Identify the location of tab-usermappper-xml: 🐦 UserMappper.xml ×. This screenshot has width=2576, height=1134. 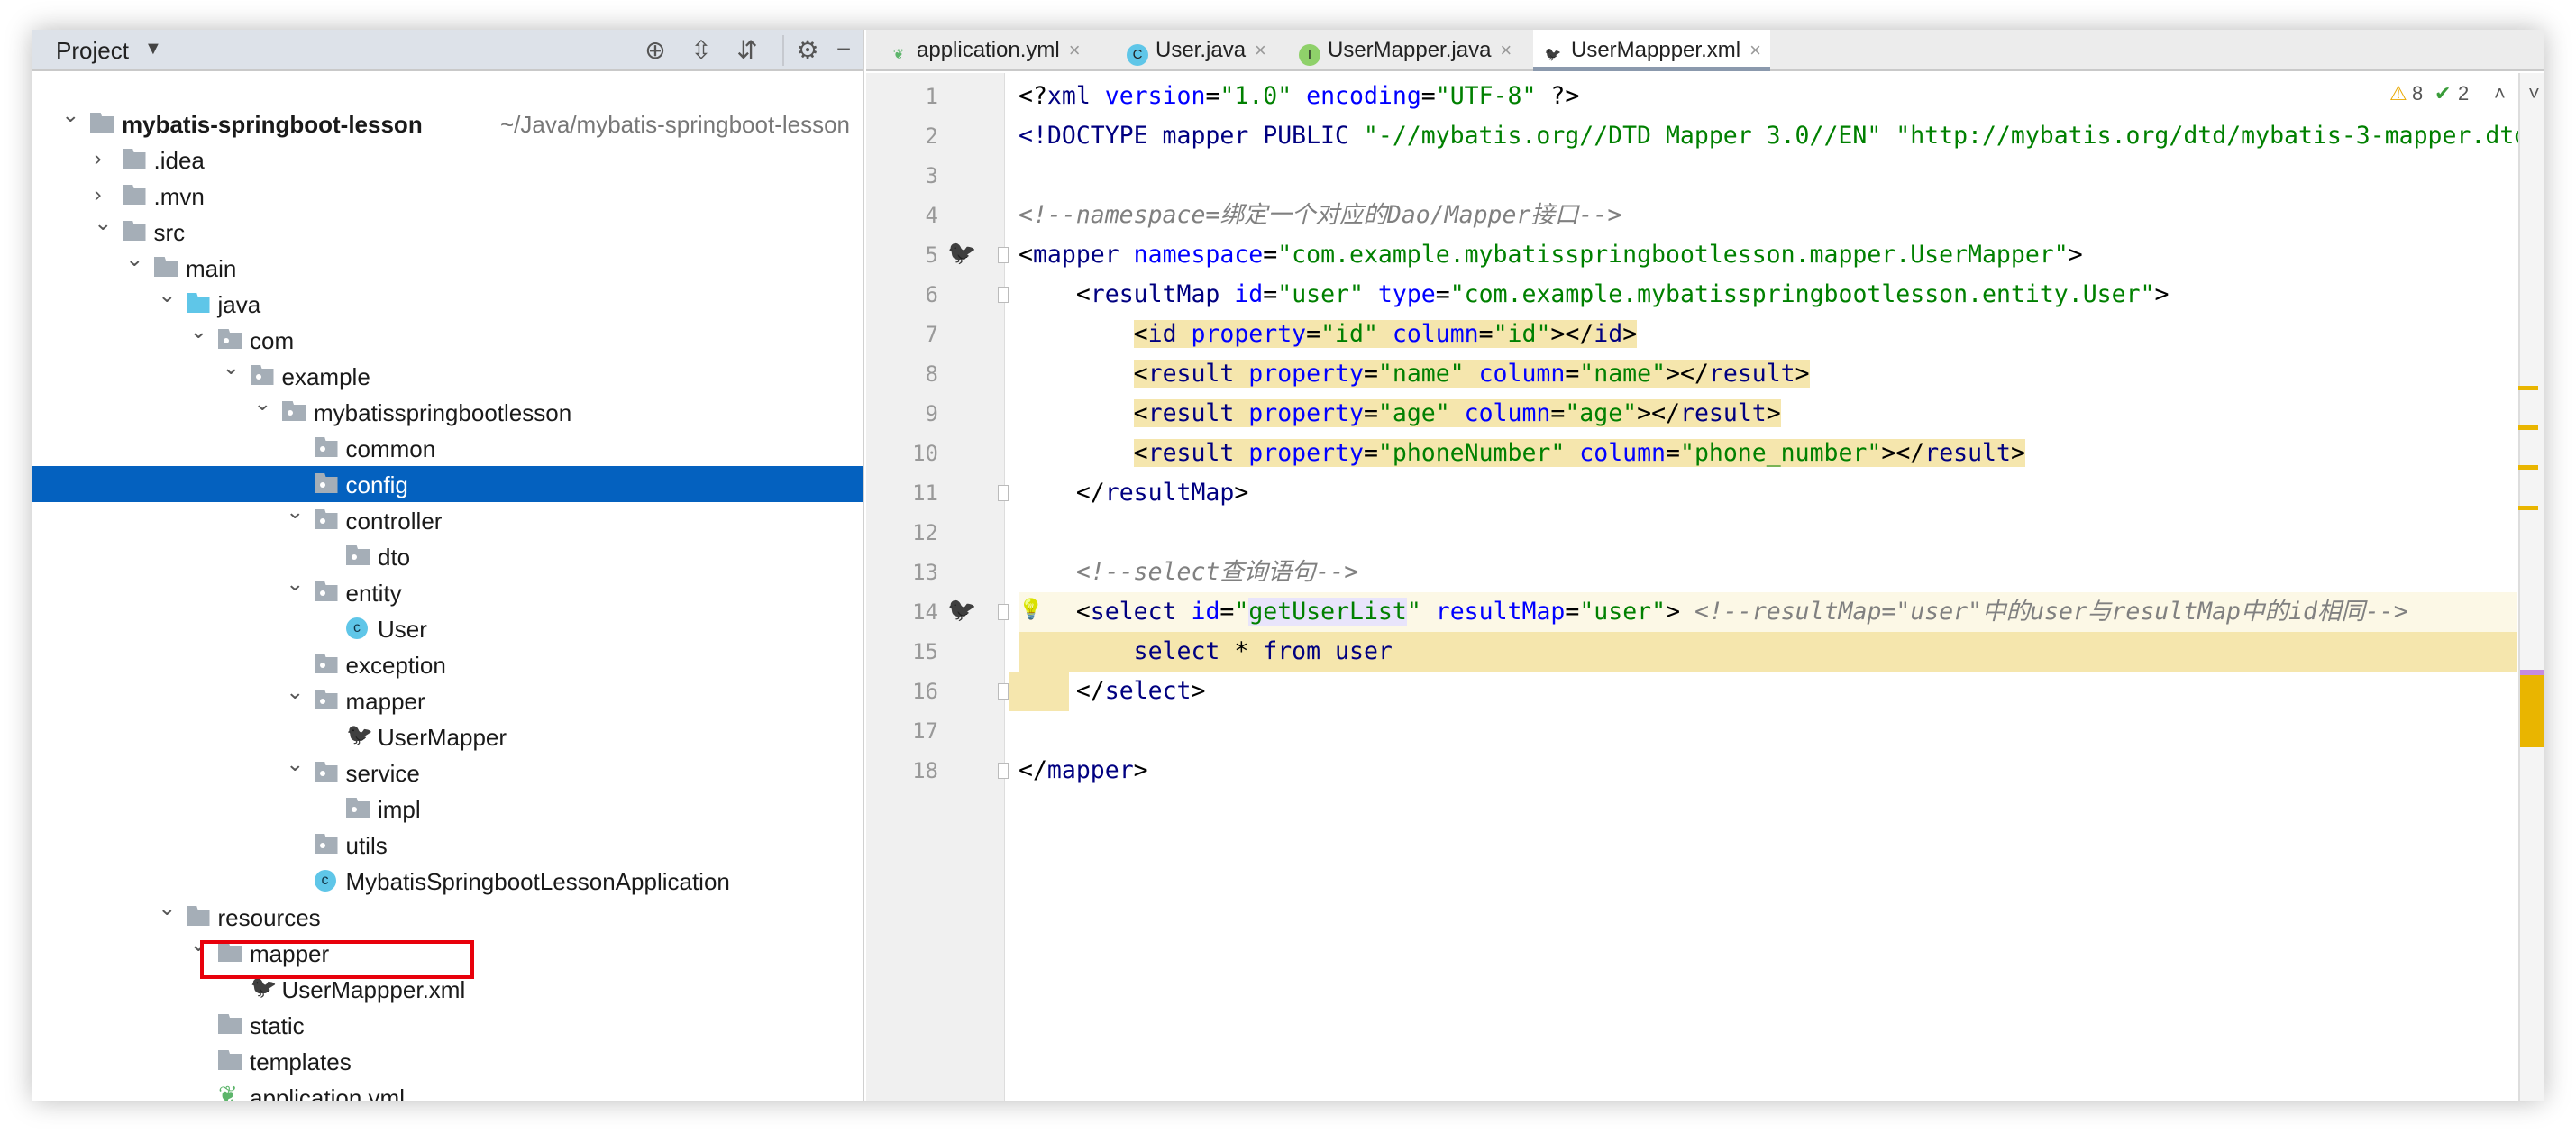
(1651, 51).